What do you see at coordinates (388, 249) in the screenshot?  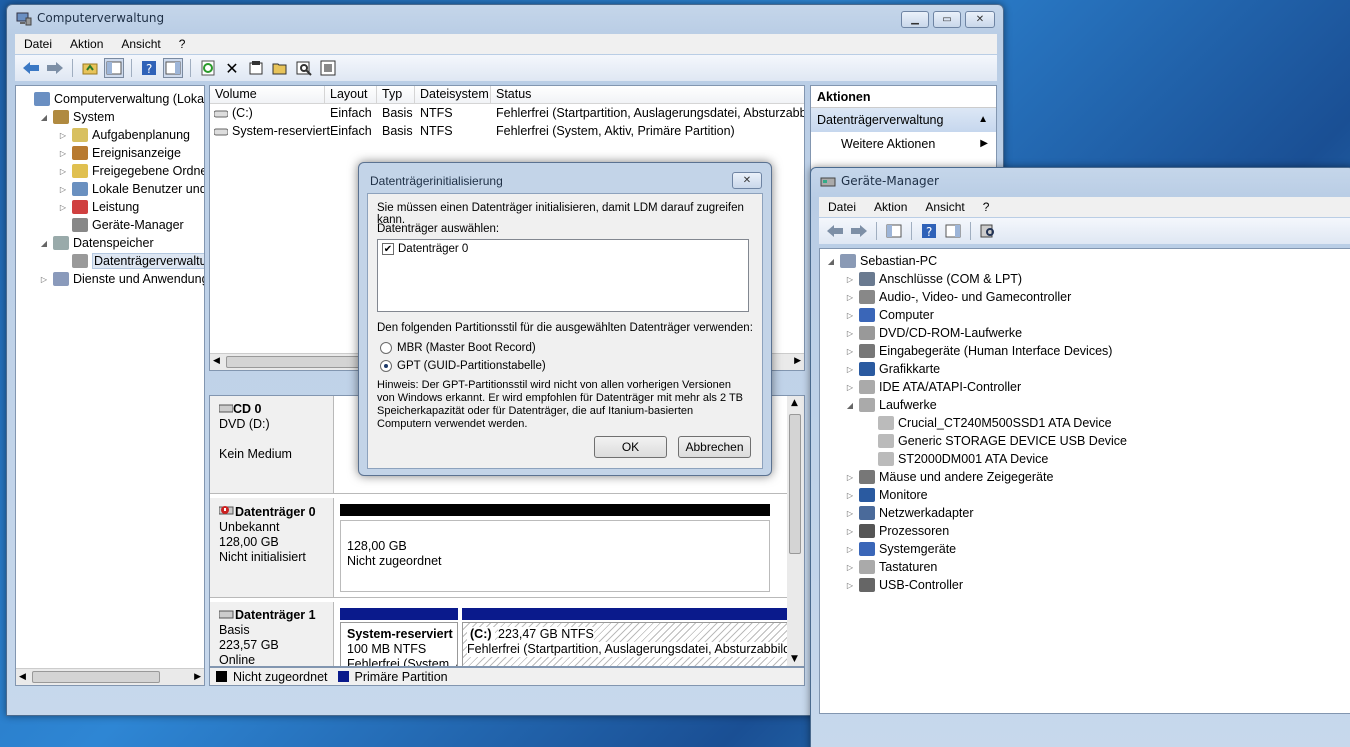 I see `disk-checkbox: ✔` at bounding box center [388, 249].